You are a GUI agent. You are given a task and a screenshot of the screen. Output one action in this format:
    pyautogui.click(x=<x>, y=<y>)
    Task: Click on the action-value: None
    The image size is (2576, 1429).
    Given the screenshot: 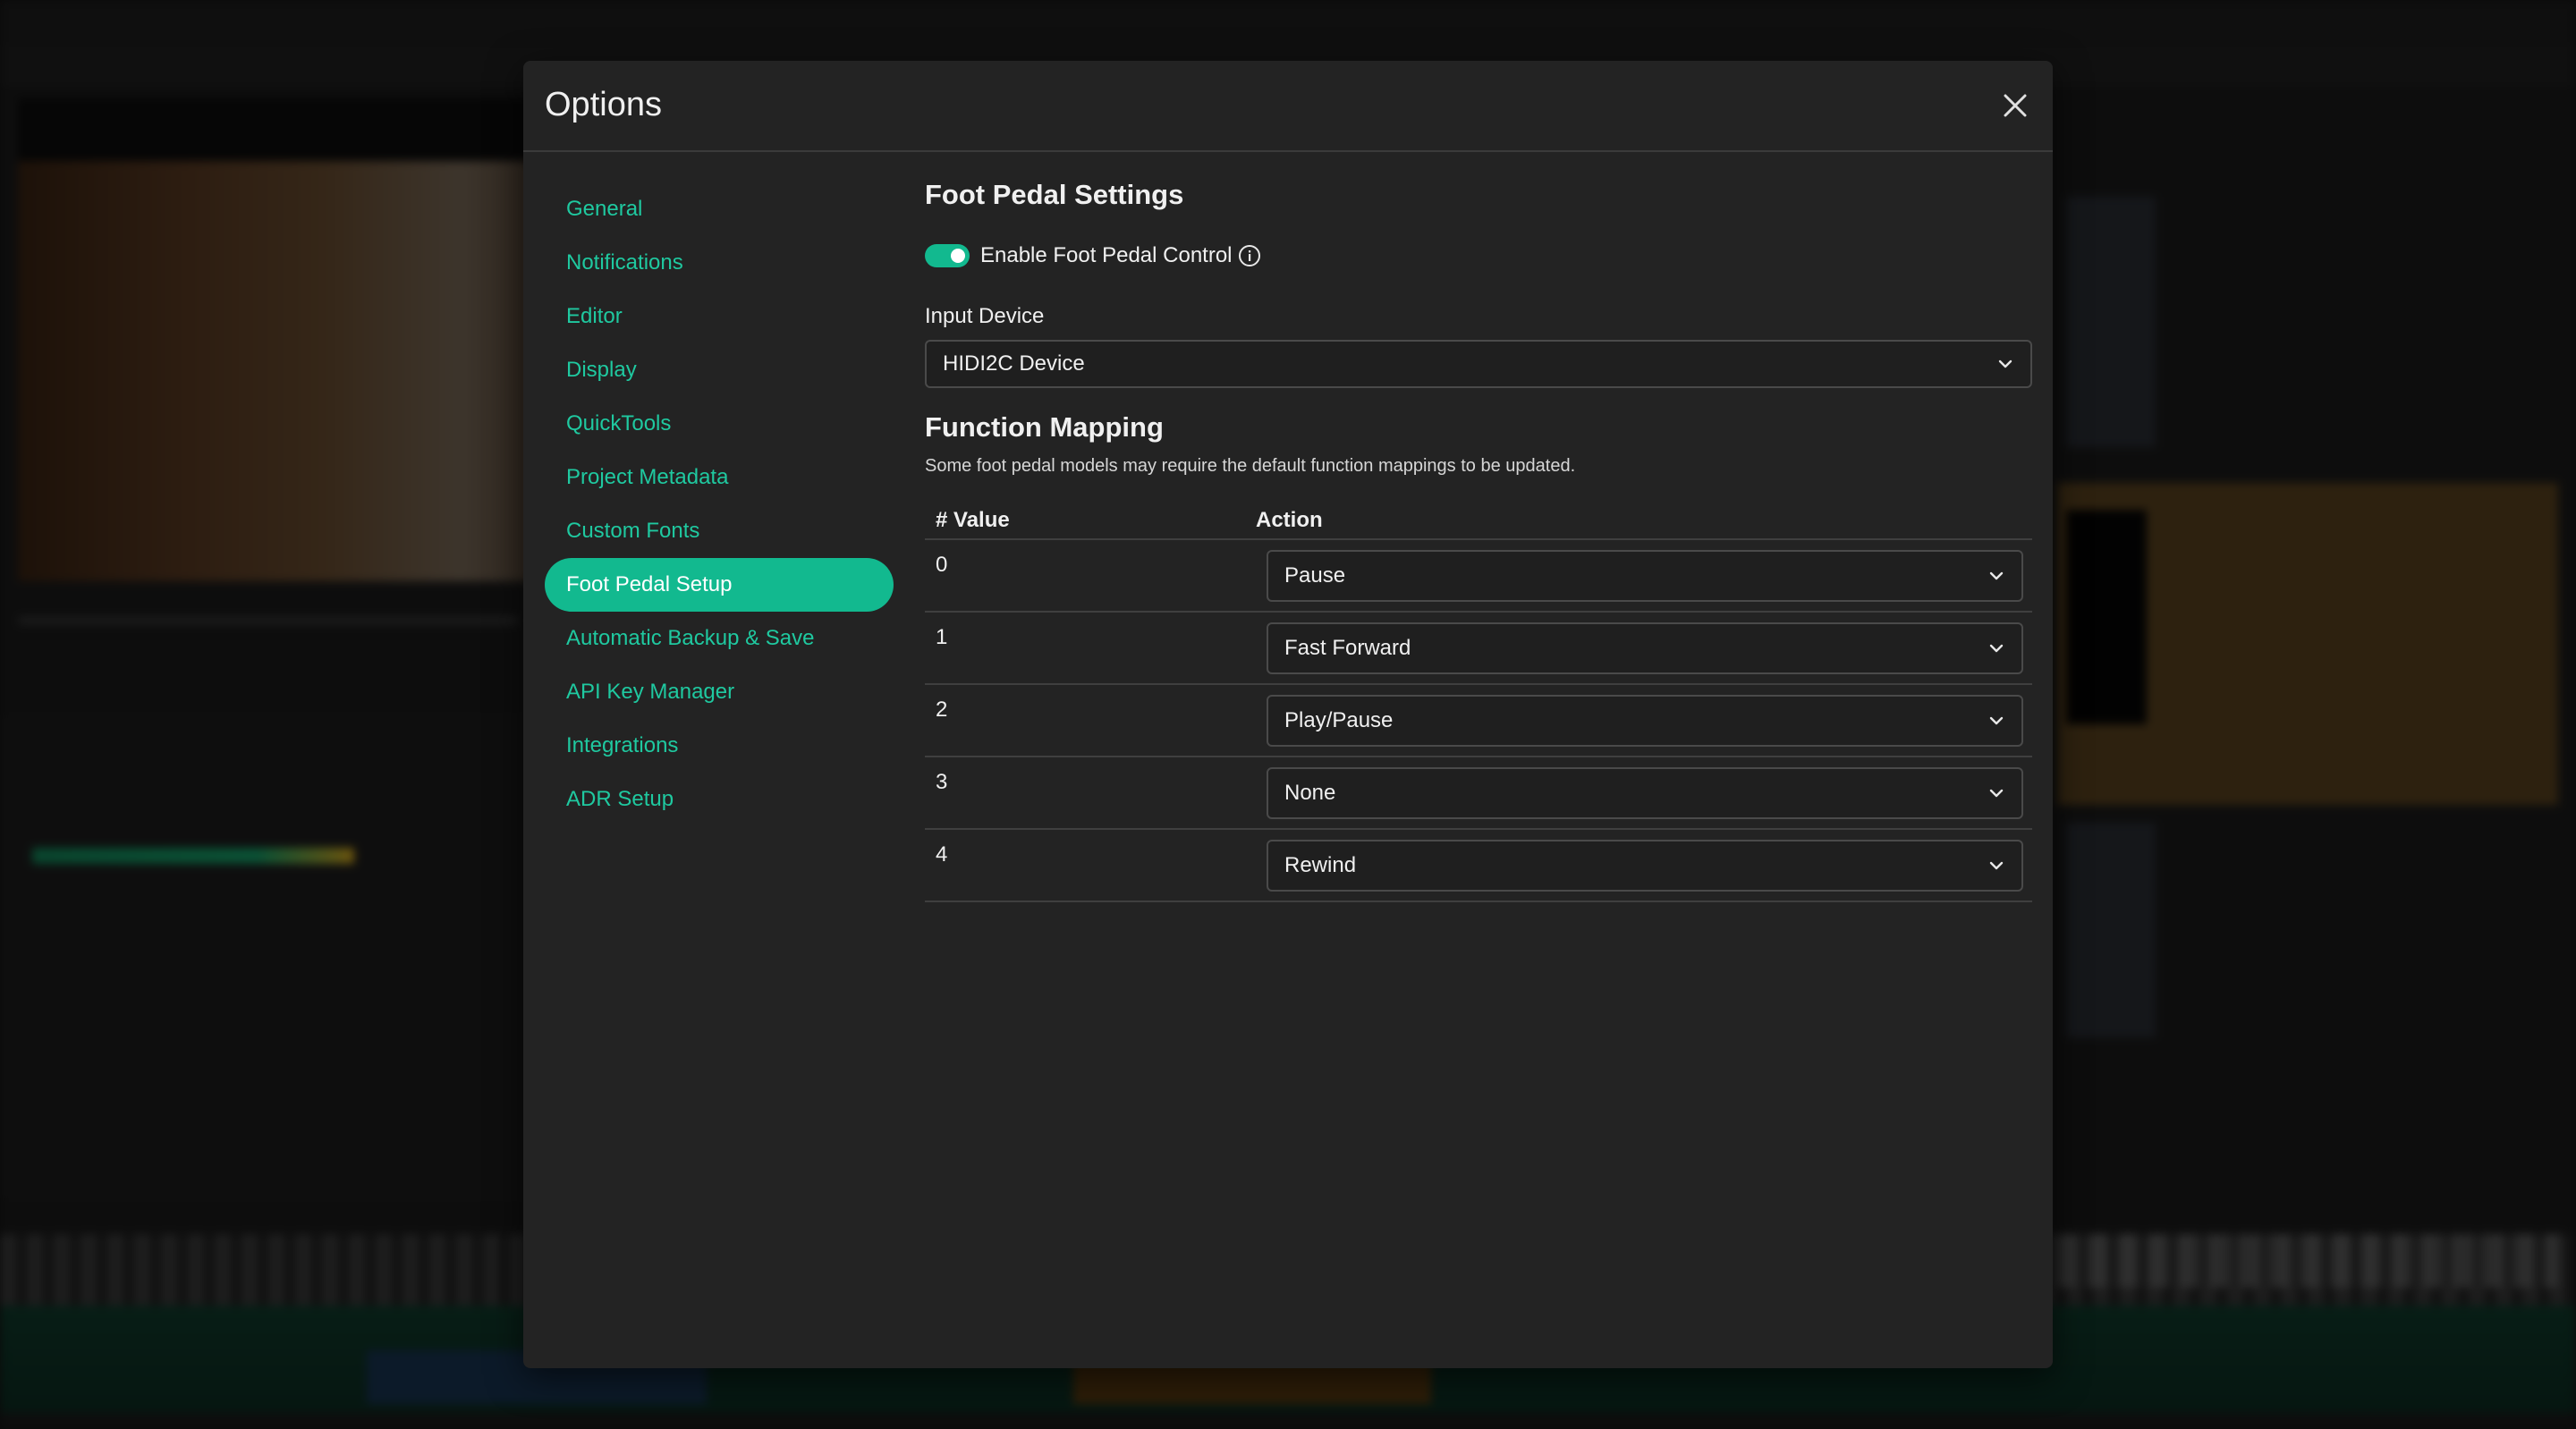 What is the action you would take?
    pyautogui.click(x=1310, y=793)
    